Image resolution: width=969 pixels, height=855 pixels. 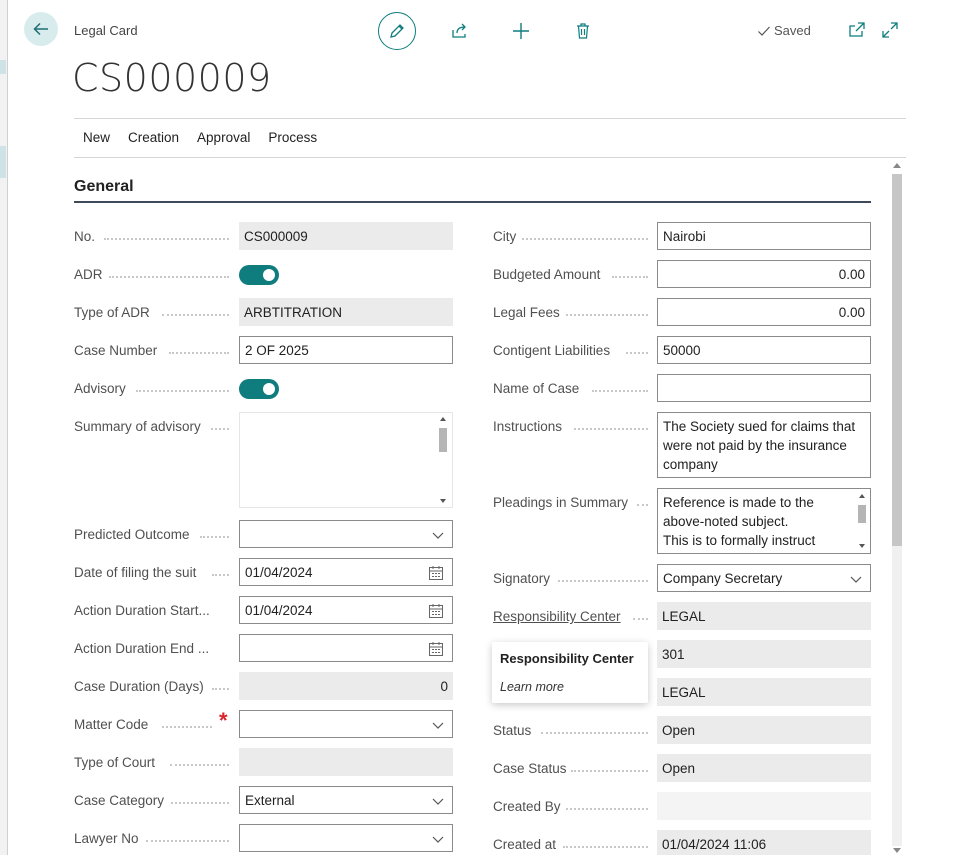 What do you see at coordinates (292, 137) in the screenshot?
I see `action-process: Process` at bounding box center [292, 137].